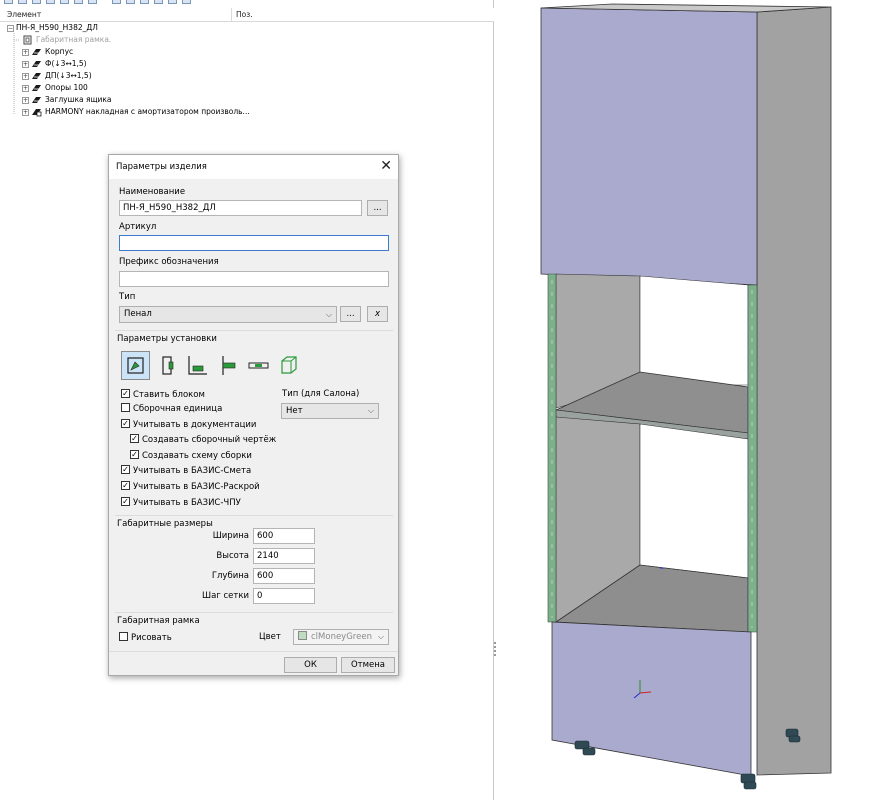 This screenshot has width=875, height=803. What do you see at coordinates (284, 576) in the screenshot?
I see `depth-input: 600` at bounding box center [284, 576].